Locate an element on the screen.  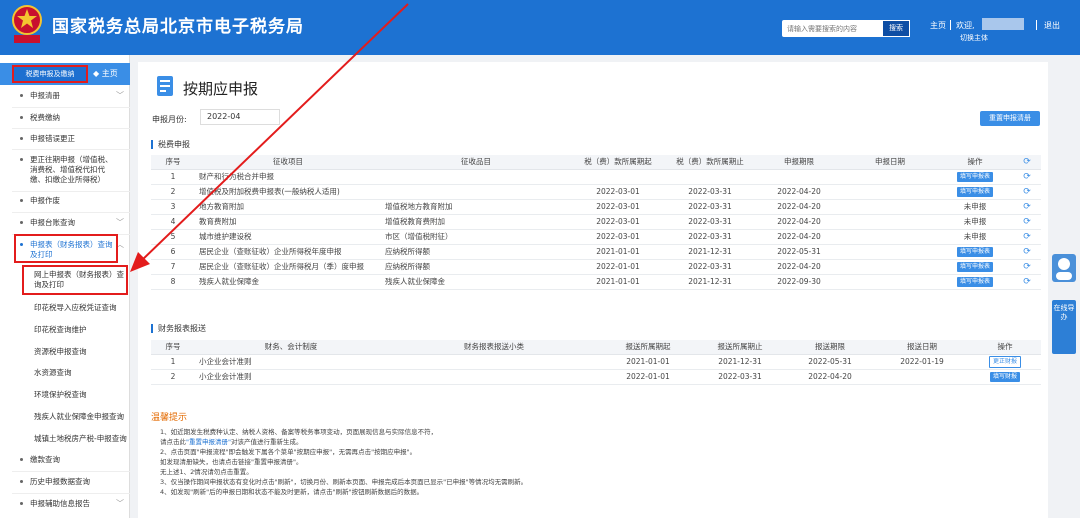
sidebar-item-label: 申报清册 is located at coordinates (45, 95).